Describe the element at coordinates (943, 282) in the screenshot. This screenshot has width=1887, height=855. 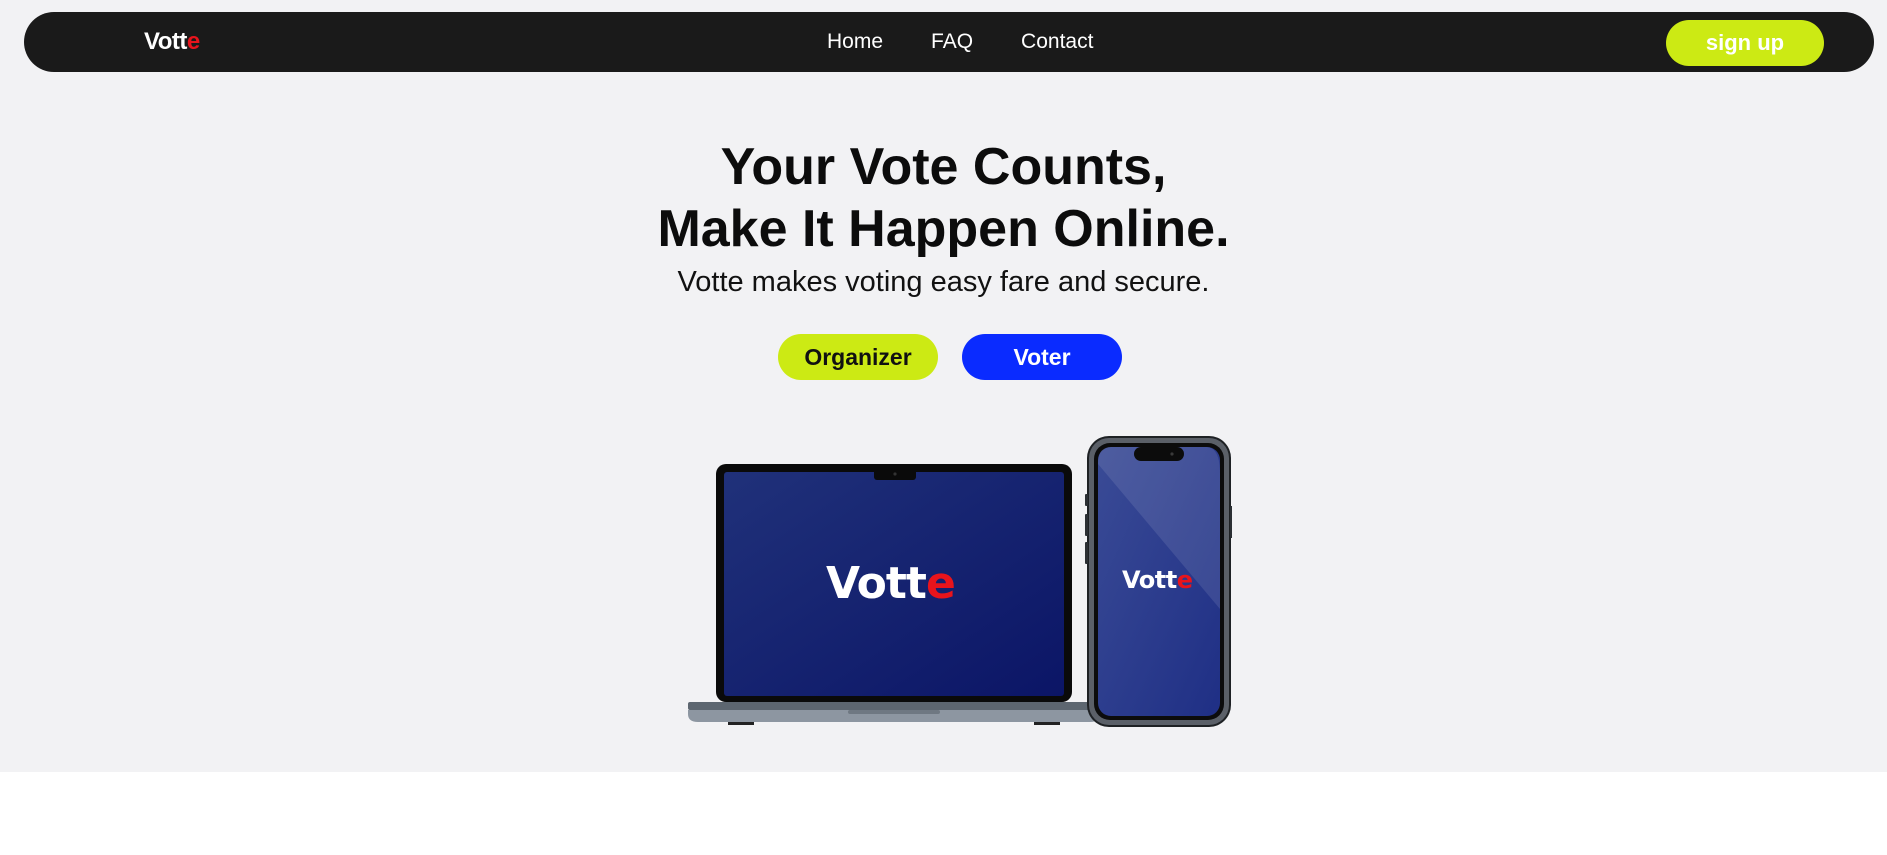
I see `hero-subtitle: Votte makes voting easy fare and secure.` at that location.